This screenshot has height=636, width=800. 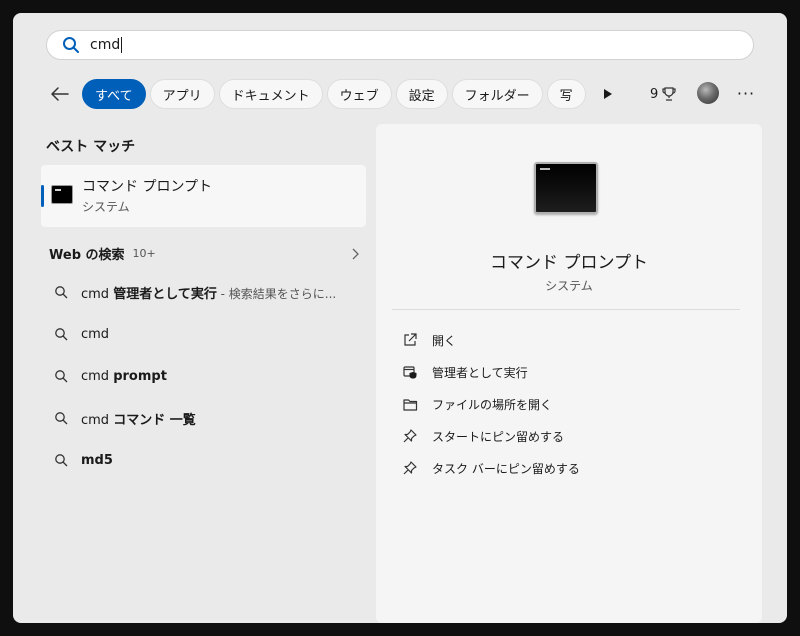 I want to click on web-result-text: cmd, so click(x=95, y=334).